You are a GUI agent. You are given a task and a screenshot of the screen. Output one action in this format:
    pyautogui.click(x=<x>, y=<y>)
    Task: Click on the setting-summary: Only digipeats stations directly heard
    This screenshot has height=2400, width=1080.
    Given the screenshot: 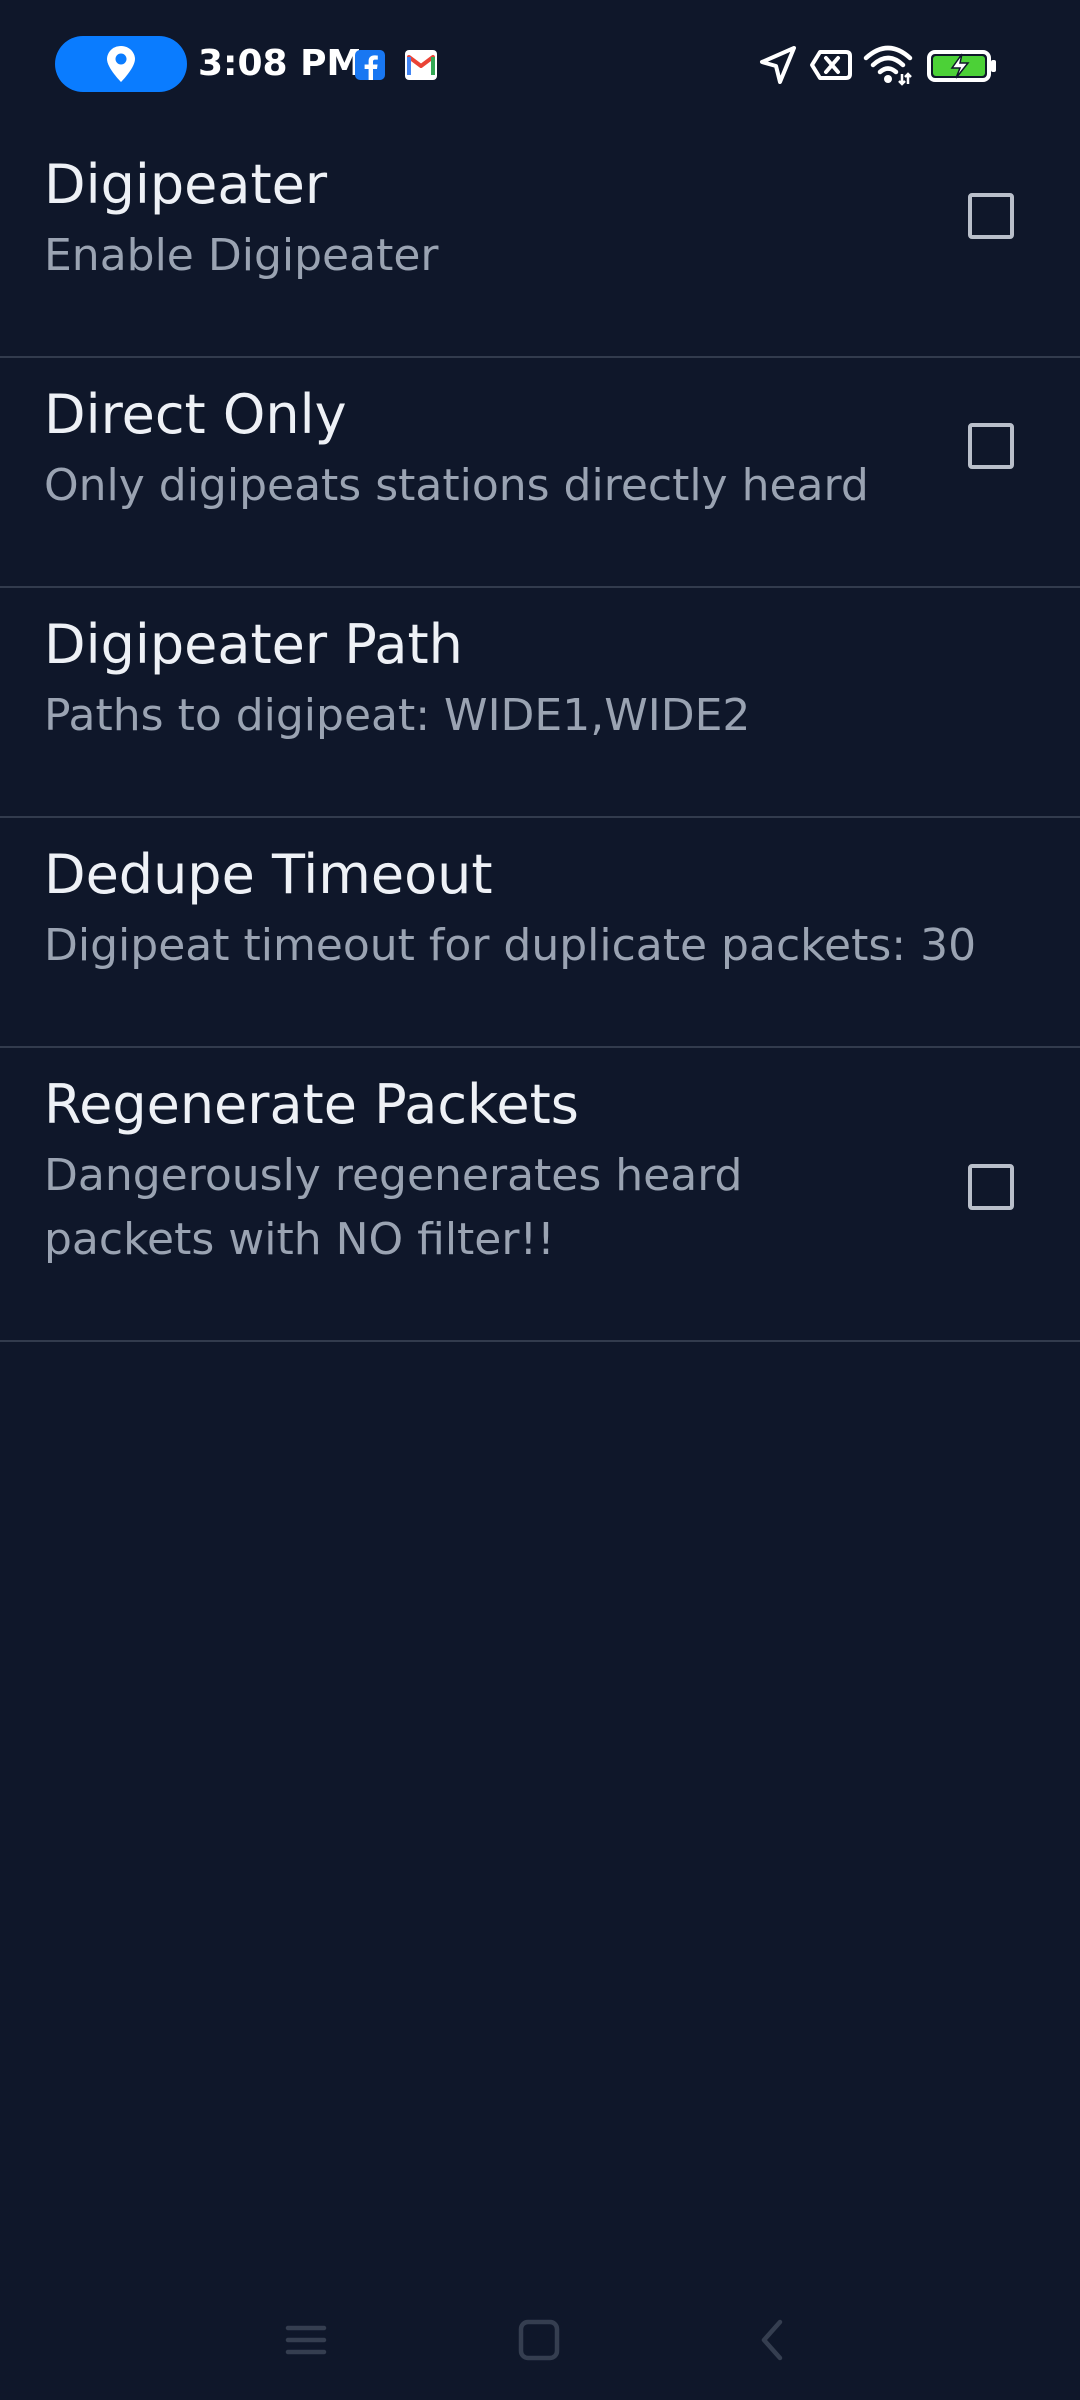 What is the action you would take?
    pyautogui.click(x=456, y=485)
    